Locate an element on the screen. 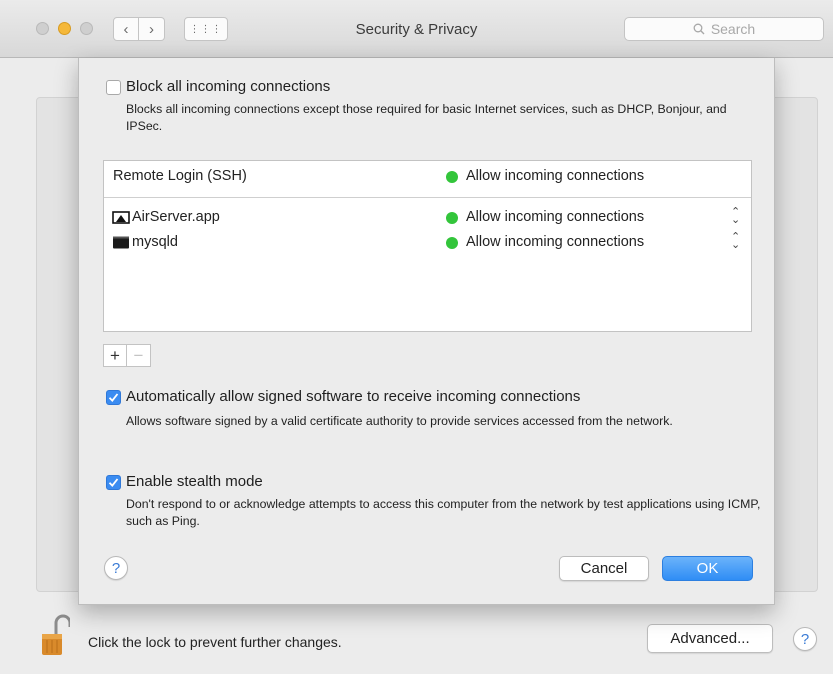  auto-allow-checkbox is located at coordinates (113, 397).